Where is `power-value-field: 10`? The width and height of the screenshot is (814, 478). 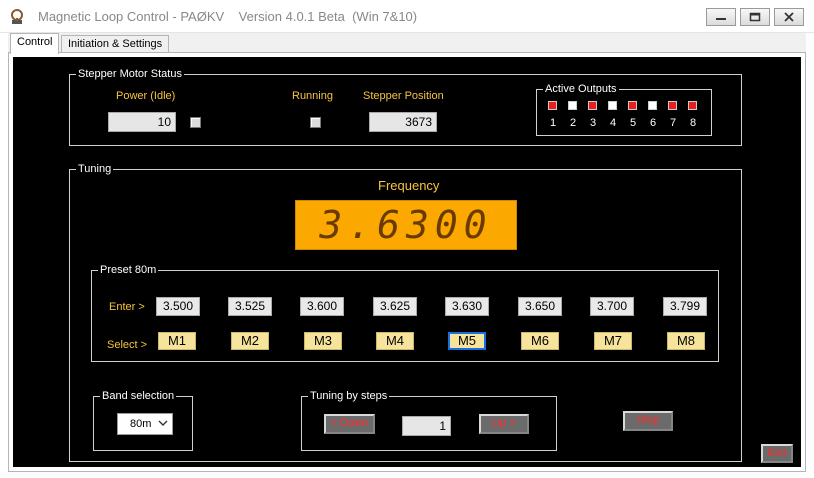 power-value-field: 10 is located at coordinates (142, 122).